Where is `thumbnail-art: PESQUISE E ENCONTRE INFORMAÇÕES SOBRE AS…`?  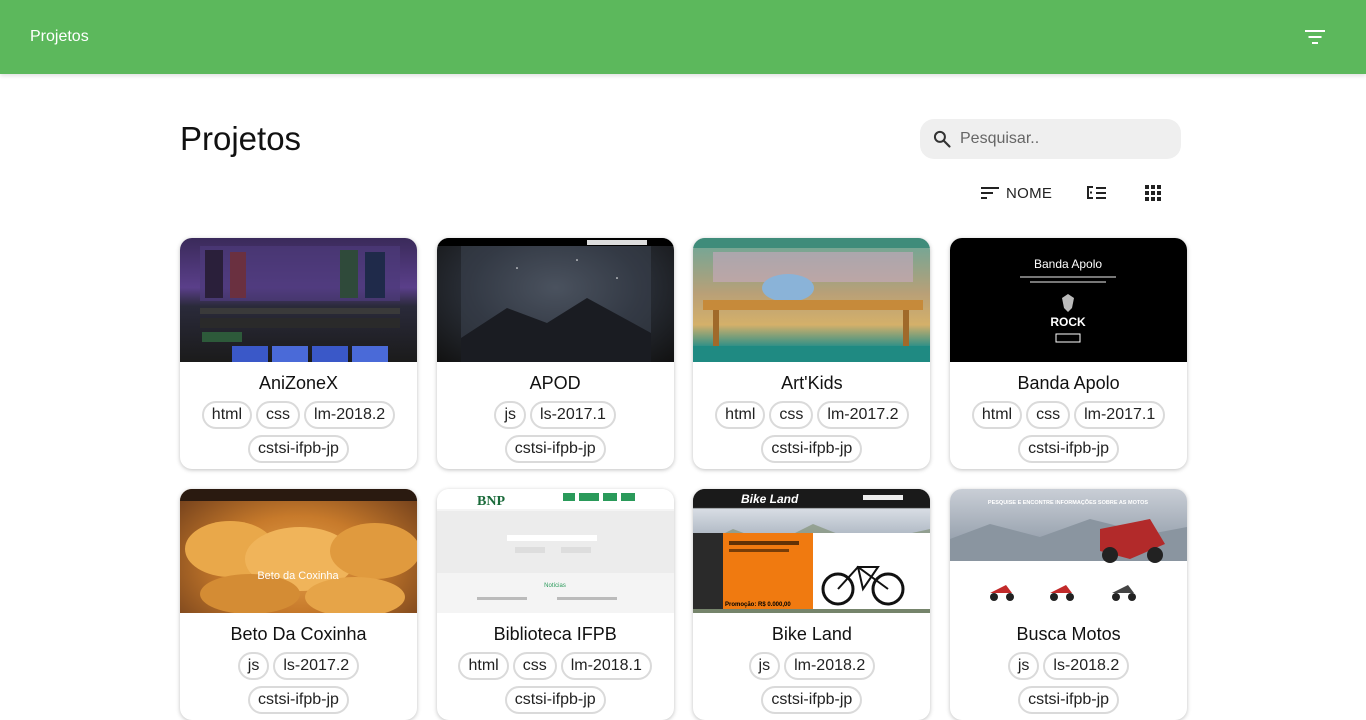
thumbnail-art: PESQUISE E ENCONTRE INFORMAÇÕES SOBRE AS… is located at coordinates (1069, 550).